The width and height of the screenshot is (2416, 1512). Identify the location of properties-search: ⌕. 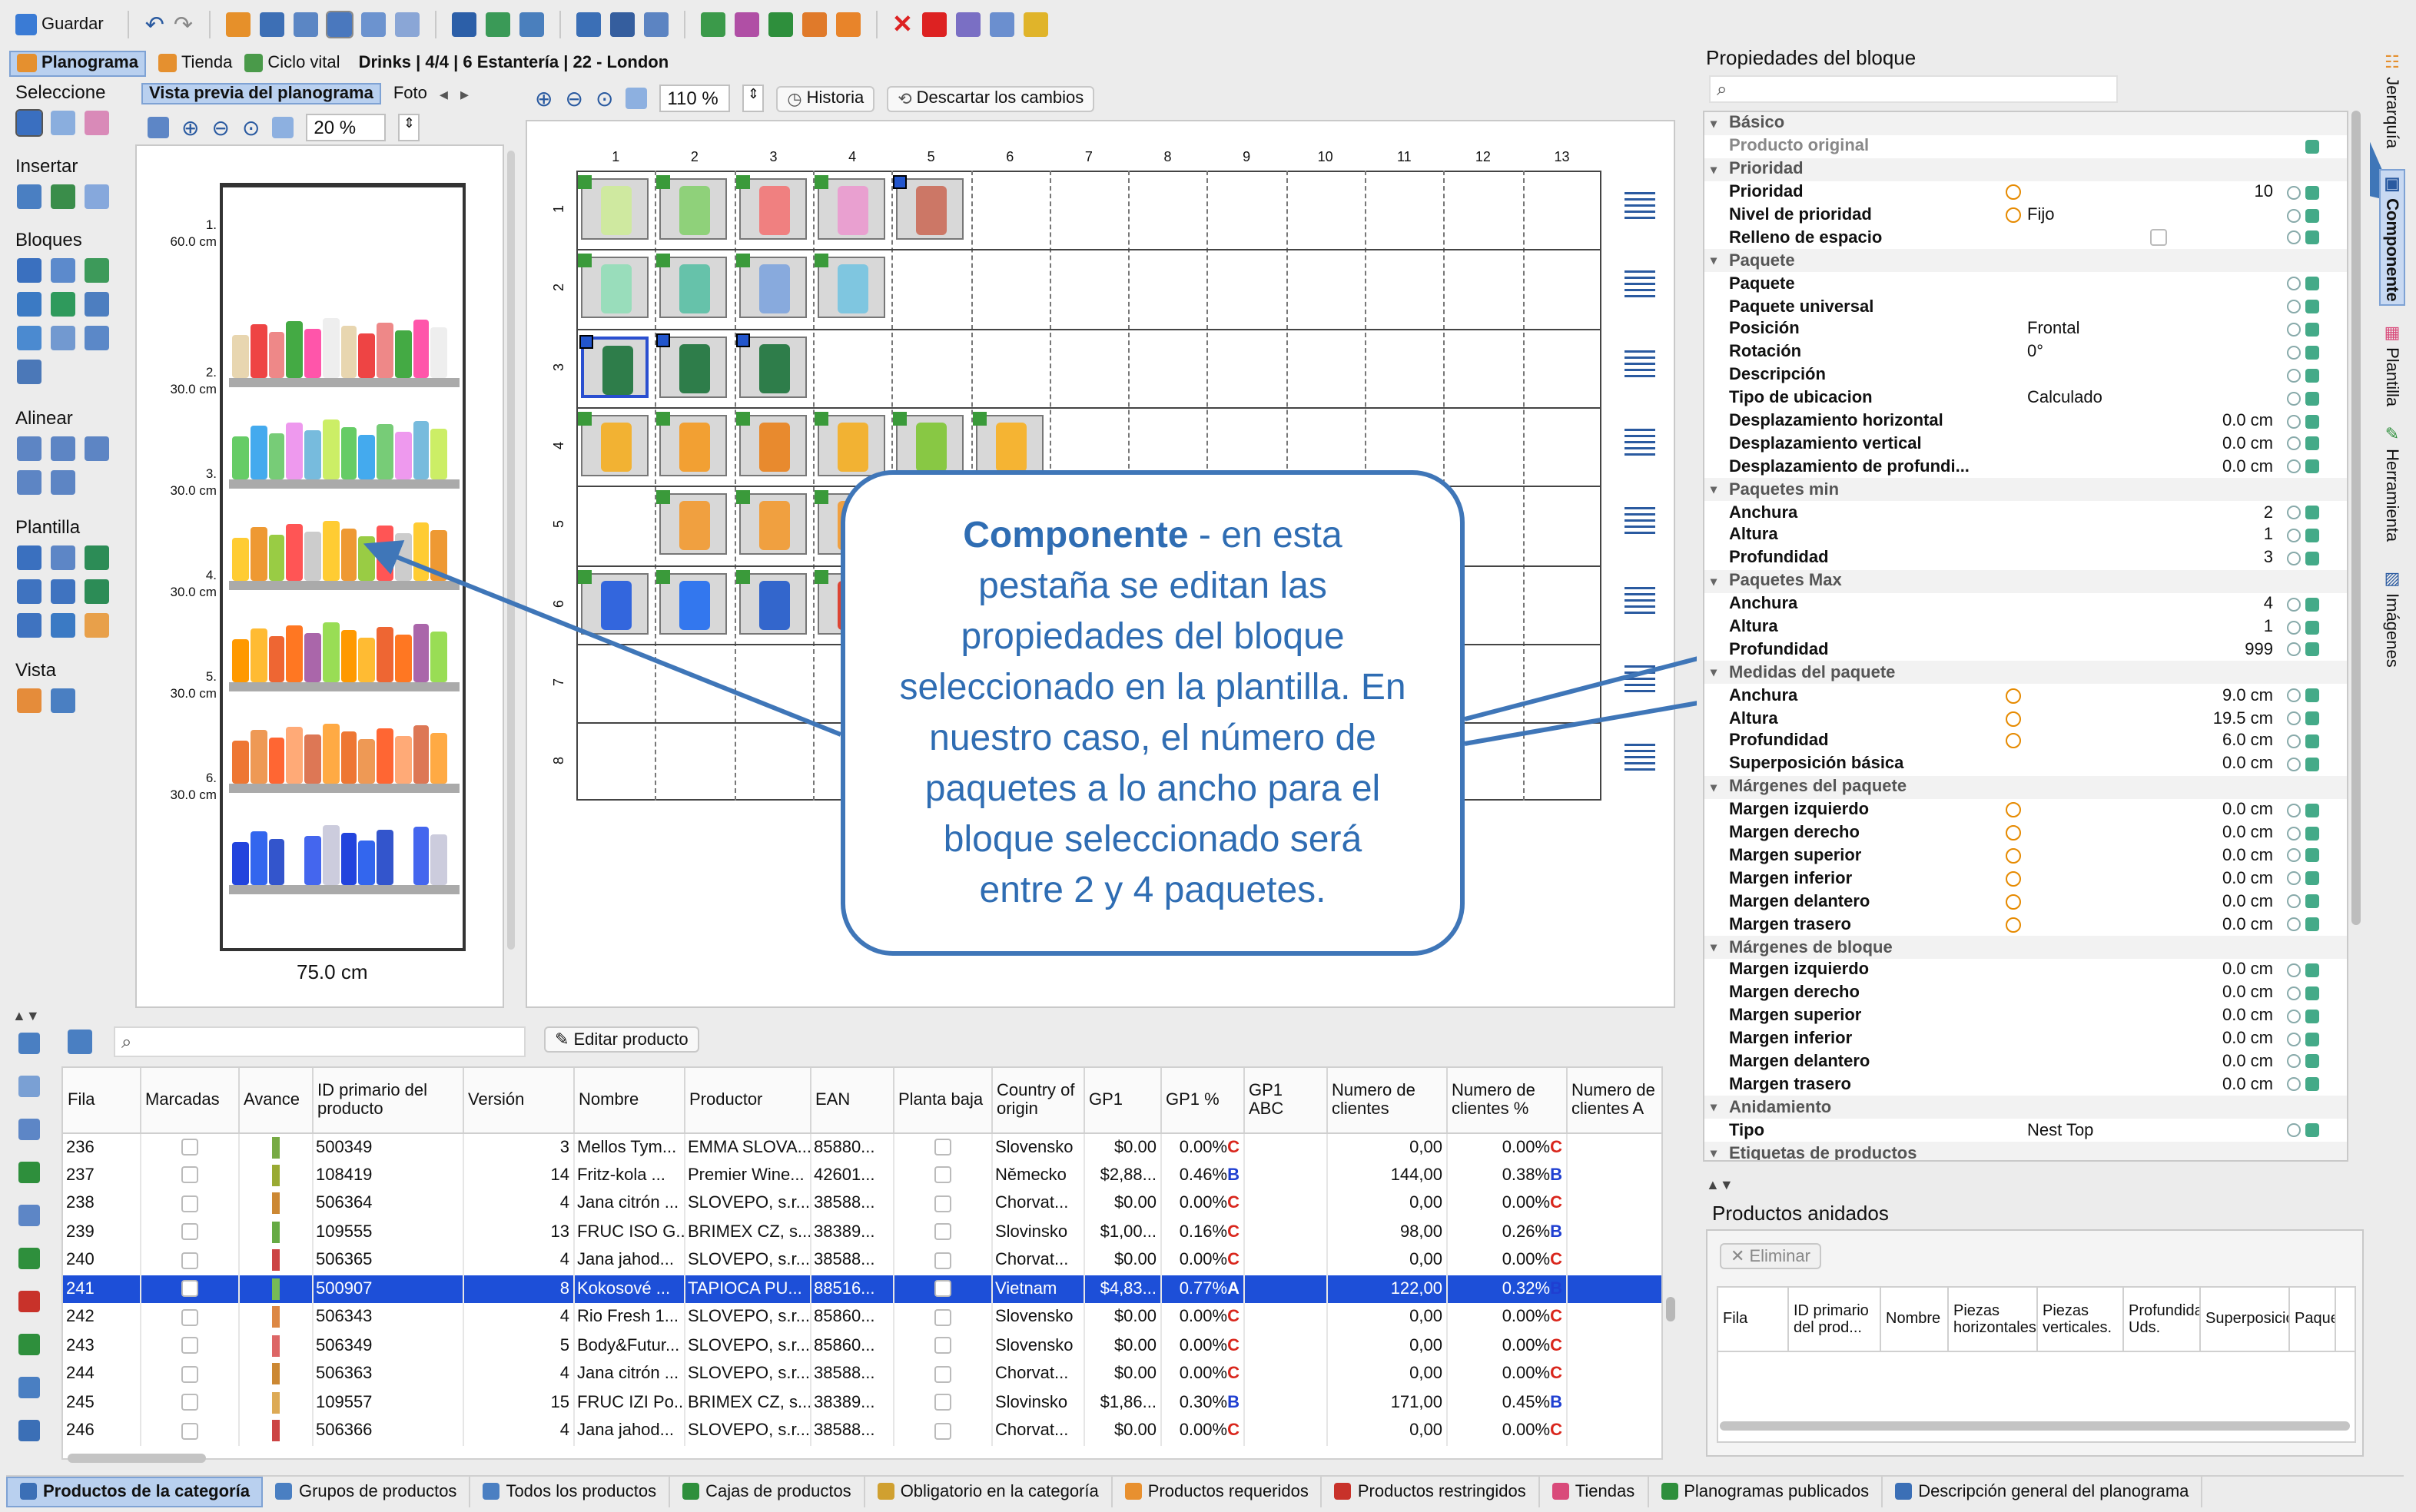
(1913, 89).